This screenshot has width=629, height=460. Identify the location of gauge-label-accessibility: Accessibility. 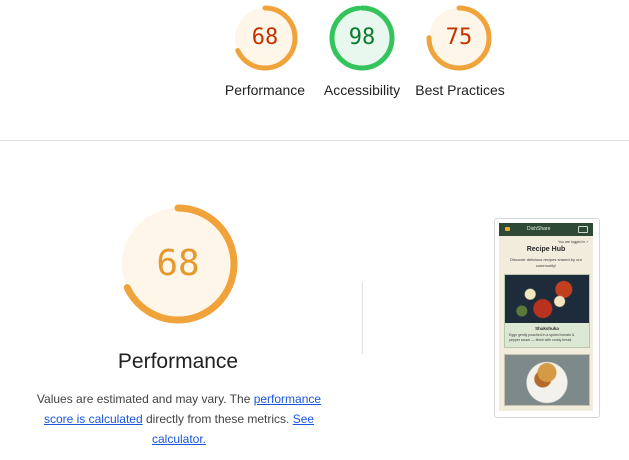
(362, 90).